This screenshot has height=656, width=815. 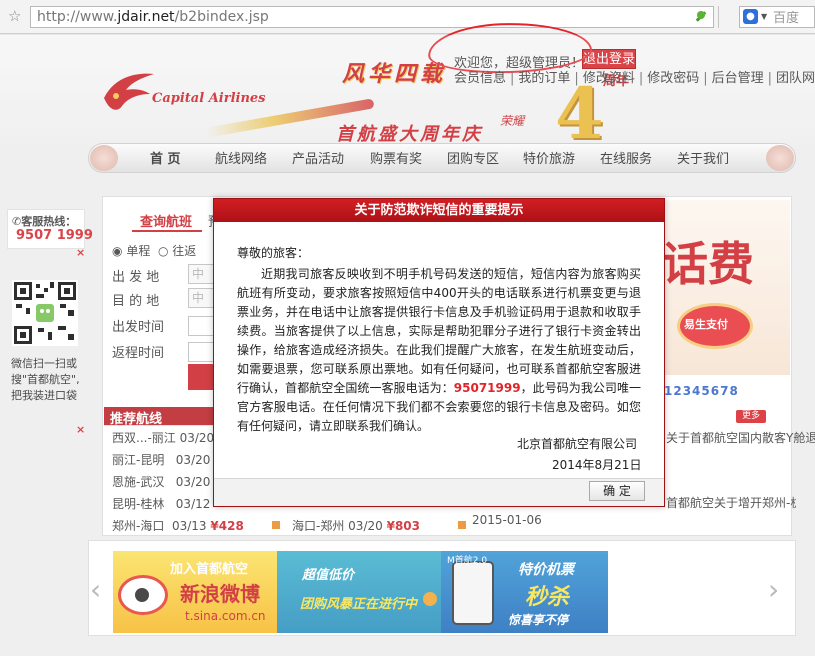 I want to click on search-engine-label: 百度, so click(x=786, y=18).